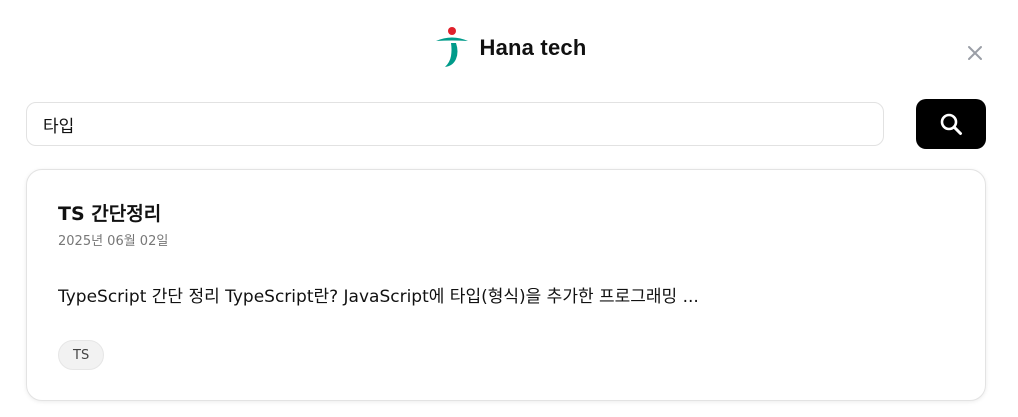 This screenshot has width=1018, height=417. I want to click on brand-name: Hana tech, so click(533, 47).